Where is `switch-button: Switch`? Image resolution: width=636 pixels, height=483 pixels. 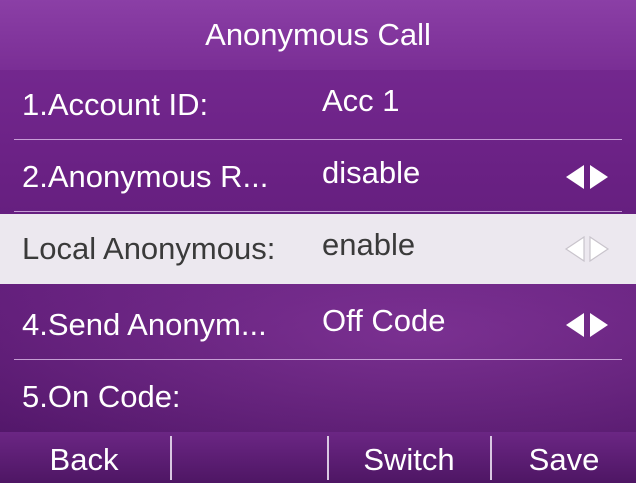
switch-button: Switch is located at coordinates (409, 457).